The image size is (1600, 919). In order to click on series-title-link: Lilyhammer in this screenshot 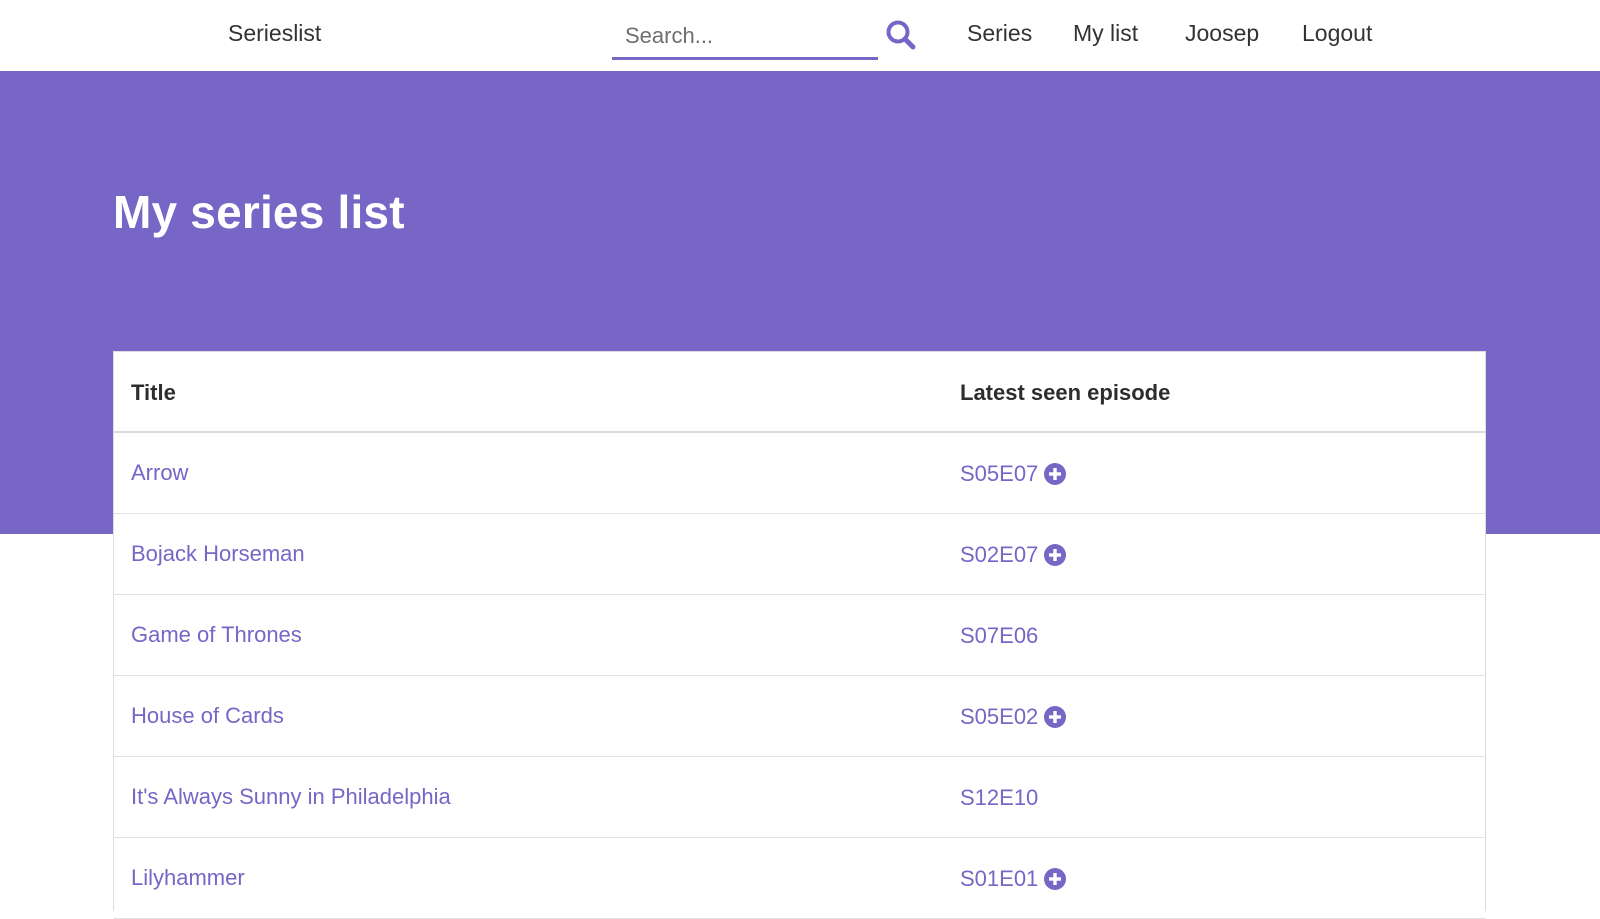, I will do `click(188, 878)`.